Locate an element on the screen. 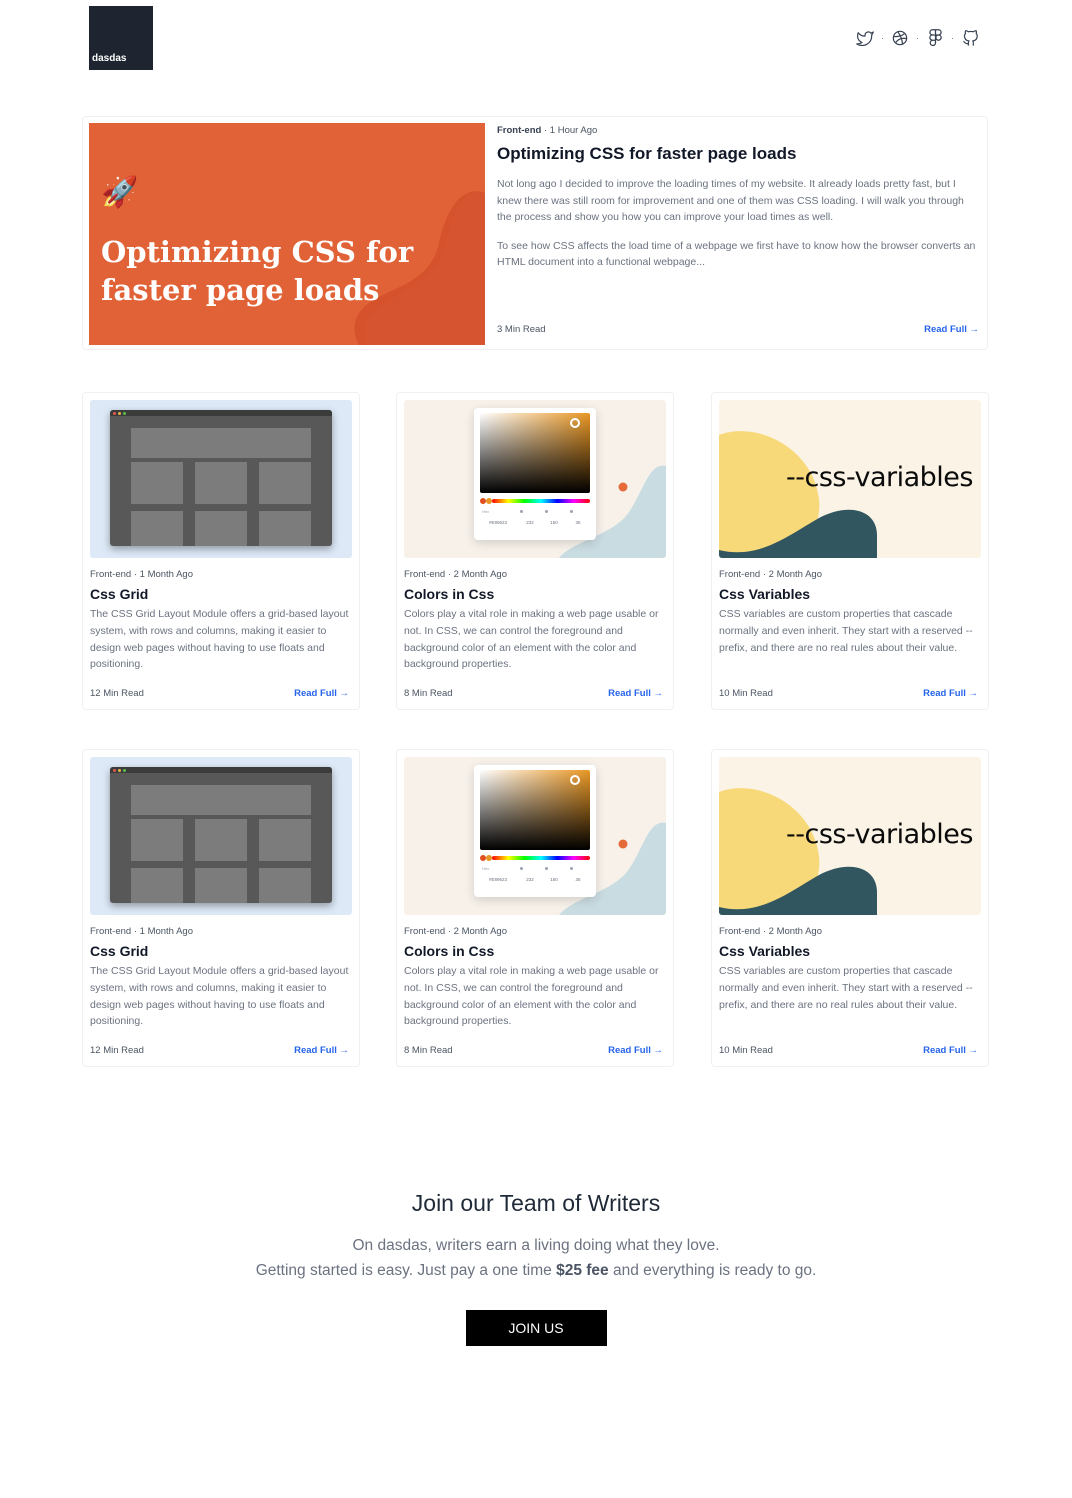  color-picker-hex: #E89623 is located at coordinates (498, 522).